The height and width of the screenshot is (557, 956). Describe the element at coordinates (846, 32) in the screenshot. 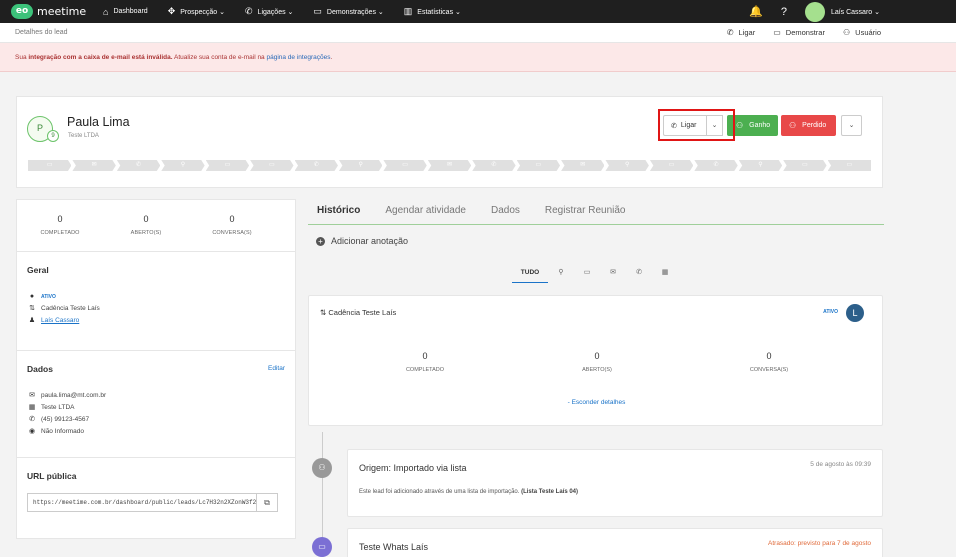

I see `user-icon: ⚇` at that location.